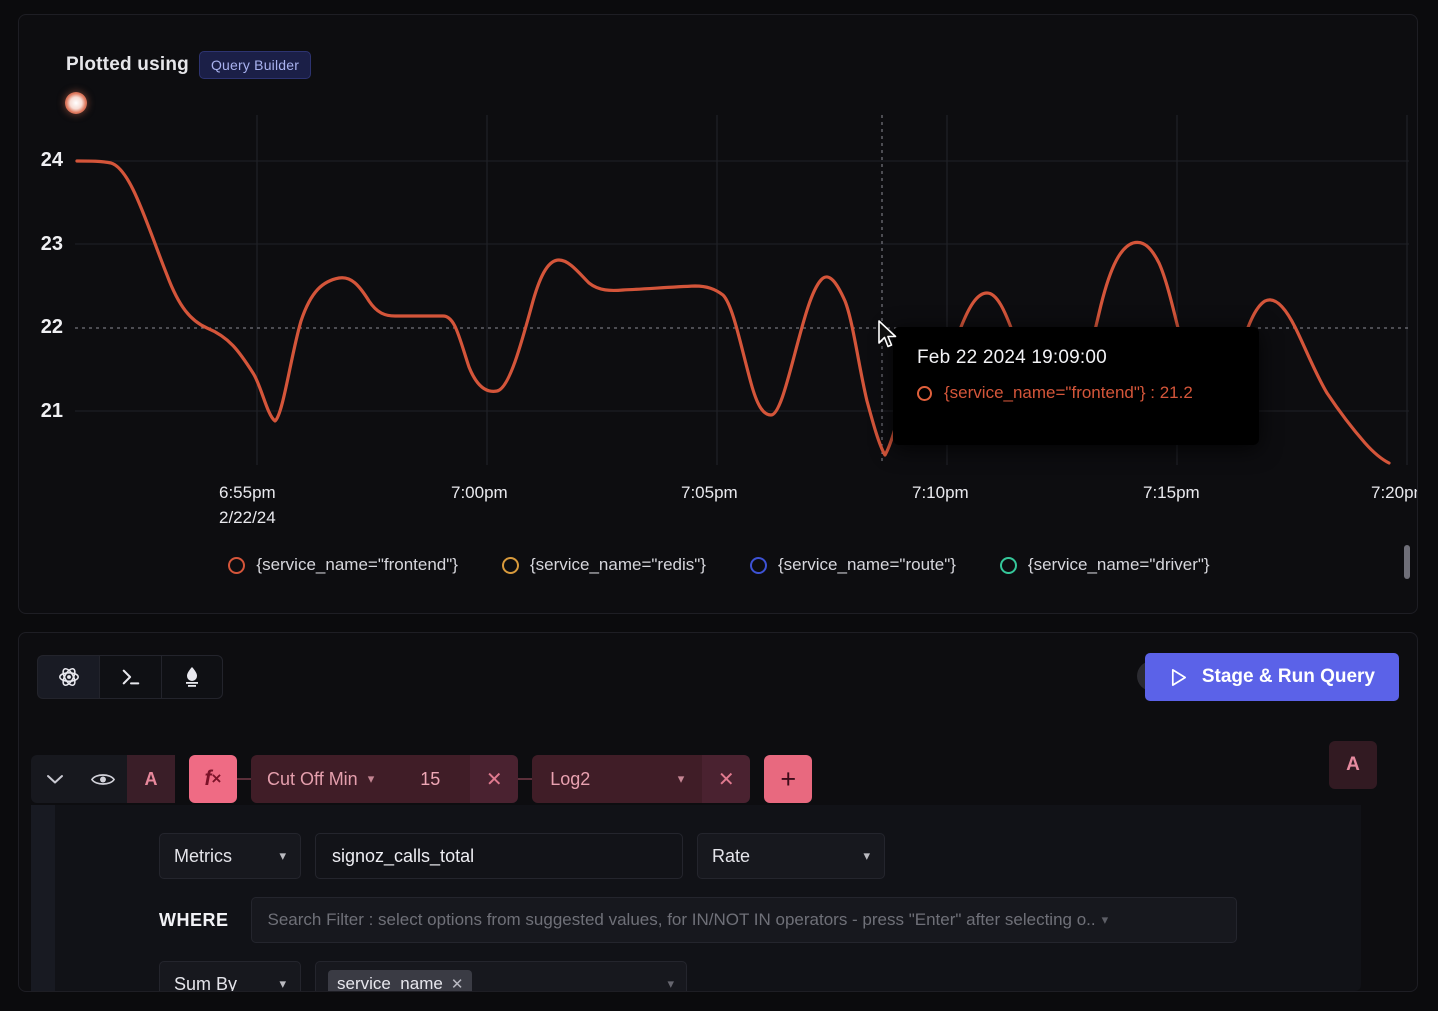 The width and height of the screenshot is (1438, 1011). Describe the element at coordinates (357, 564) in the screenshot. I see `legend-label-frontend: {service_name="frontend"}` at that location.